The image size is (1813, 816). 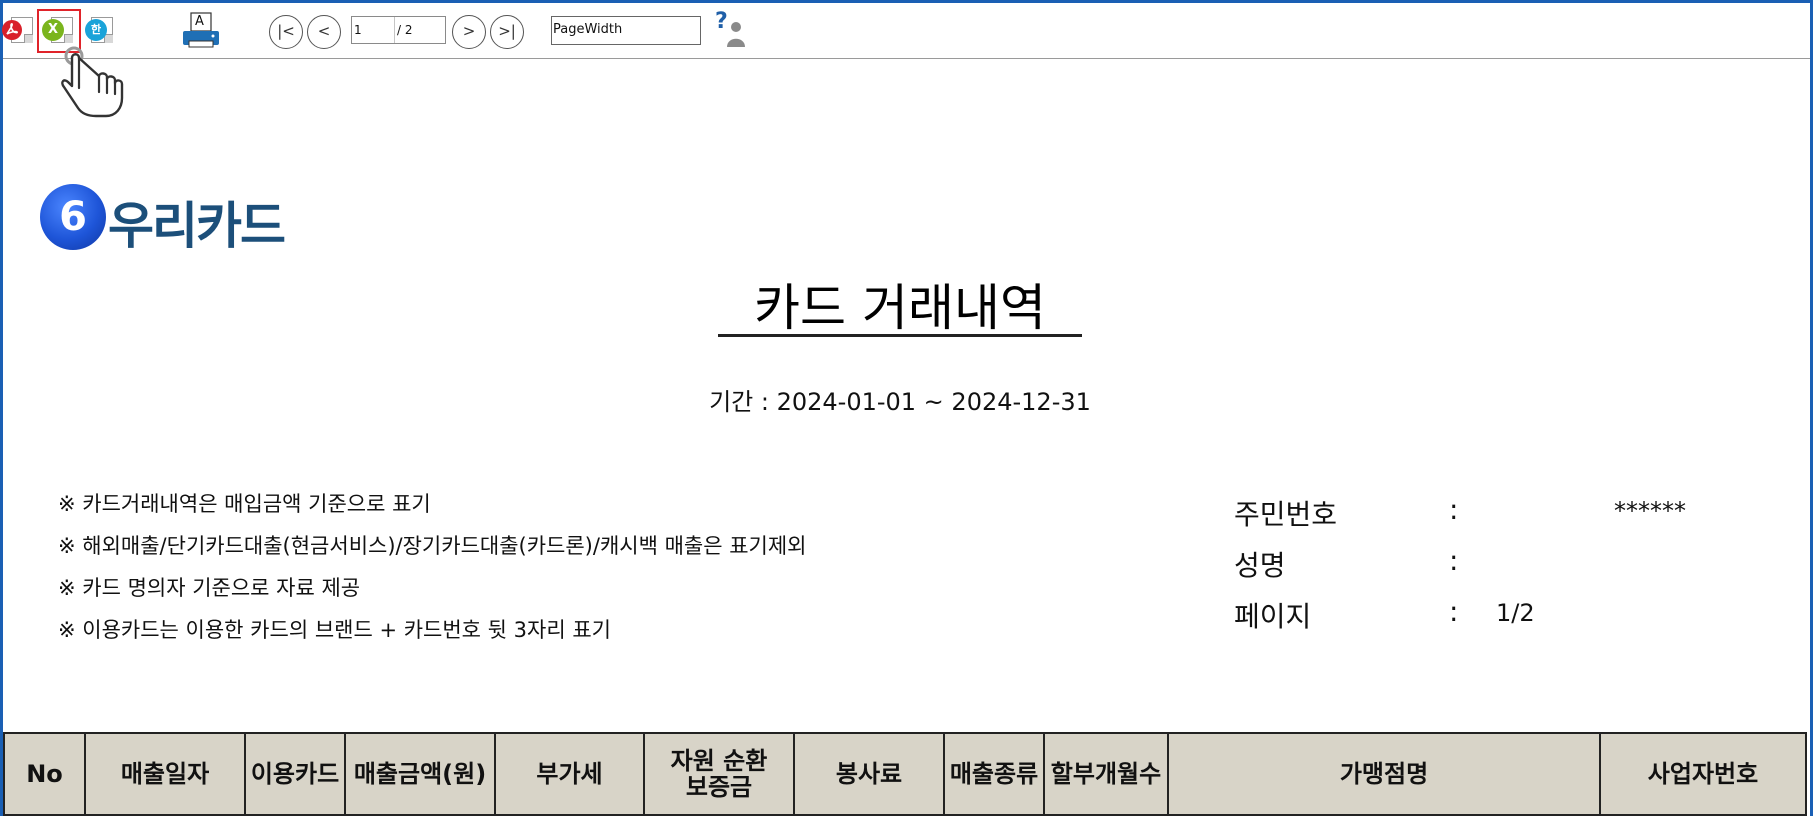 I want to click on help-button: ?, so click(x=731, y=29).